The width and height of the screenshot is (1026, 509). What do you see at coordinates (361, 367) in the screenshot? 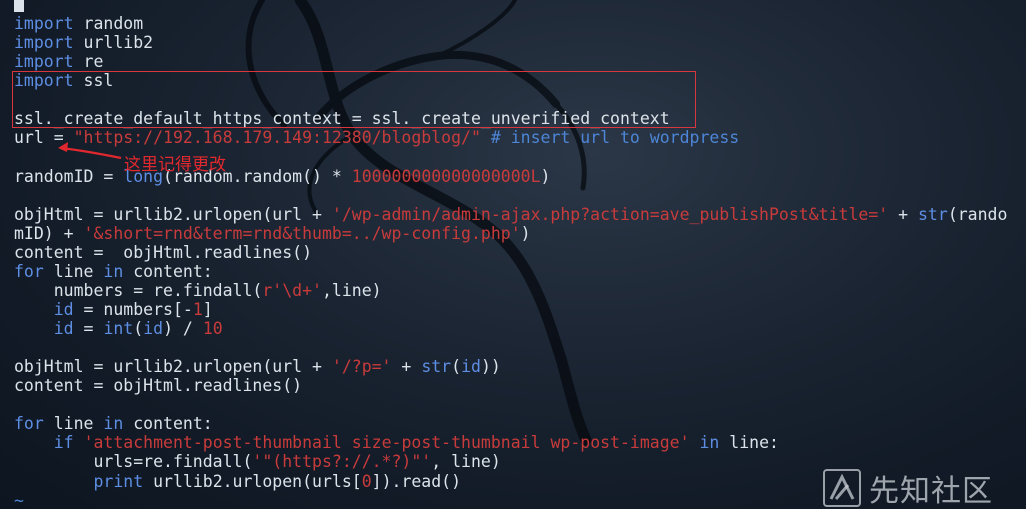
I see `code-token: '/?p='` at bounding box center [361, 367].